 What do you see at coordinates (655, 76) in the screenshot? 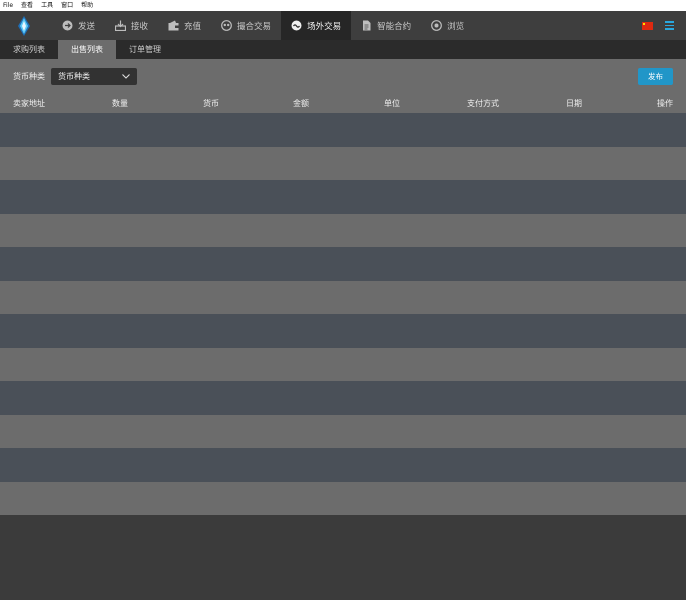
I see `publish-button: 发布` at bounding box center [655, 76].